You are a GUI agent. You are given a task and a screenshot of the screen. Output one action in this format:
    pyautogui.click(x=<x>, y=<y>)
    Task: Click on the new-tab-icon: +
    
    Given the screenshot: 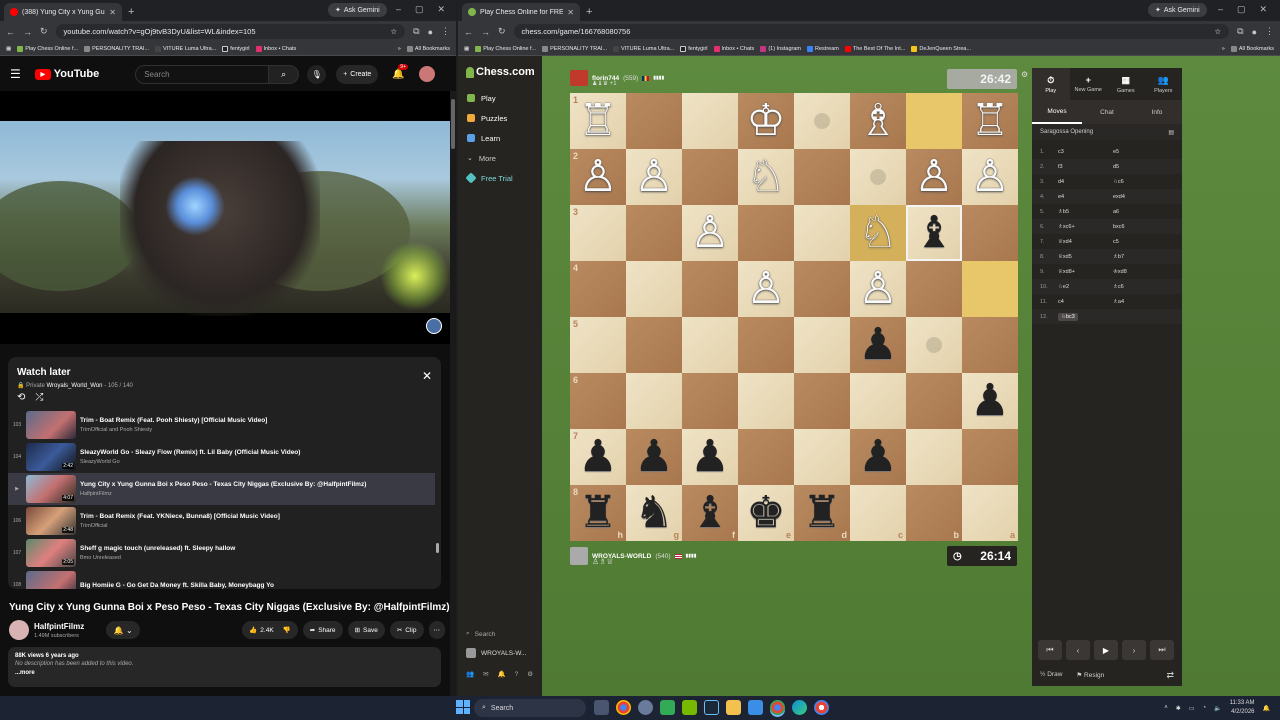 What is the action you would take?
    pyautogui.click(x=589, y=12)
    